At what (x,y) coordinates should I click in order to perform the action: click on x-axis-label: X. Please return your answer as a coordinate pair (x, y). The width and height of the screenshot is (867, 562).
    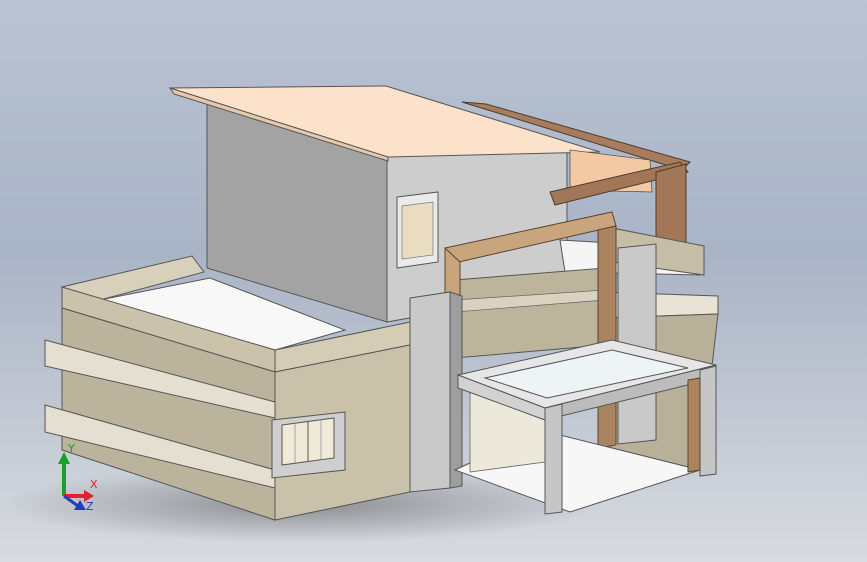
    Looking at the image, I should click on (94, 484).